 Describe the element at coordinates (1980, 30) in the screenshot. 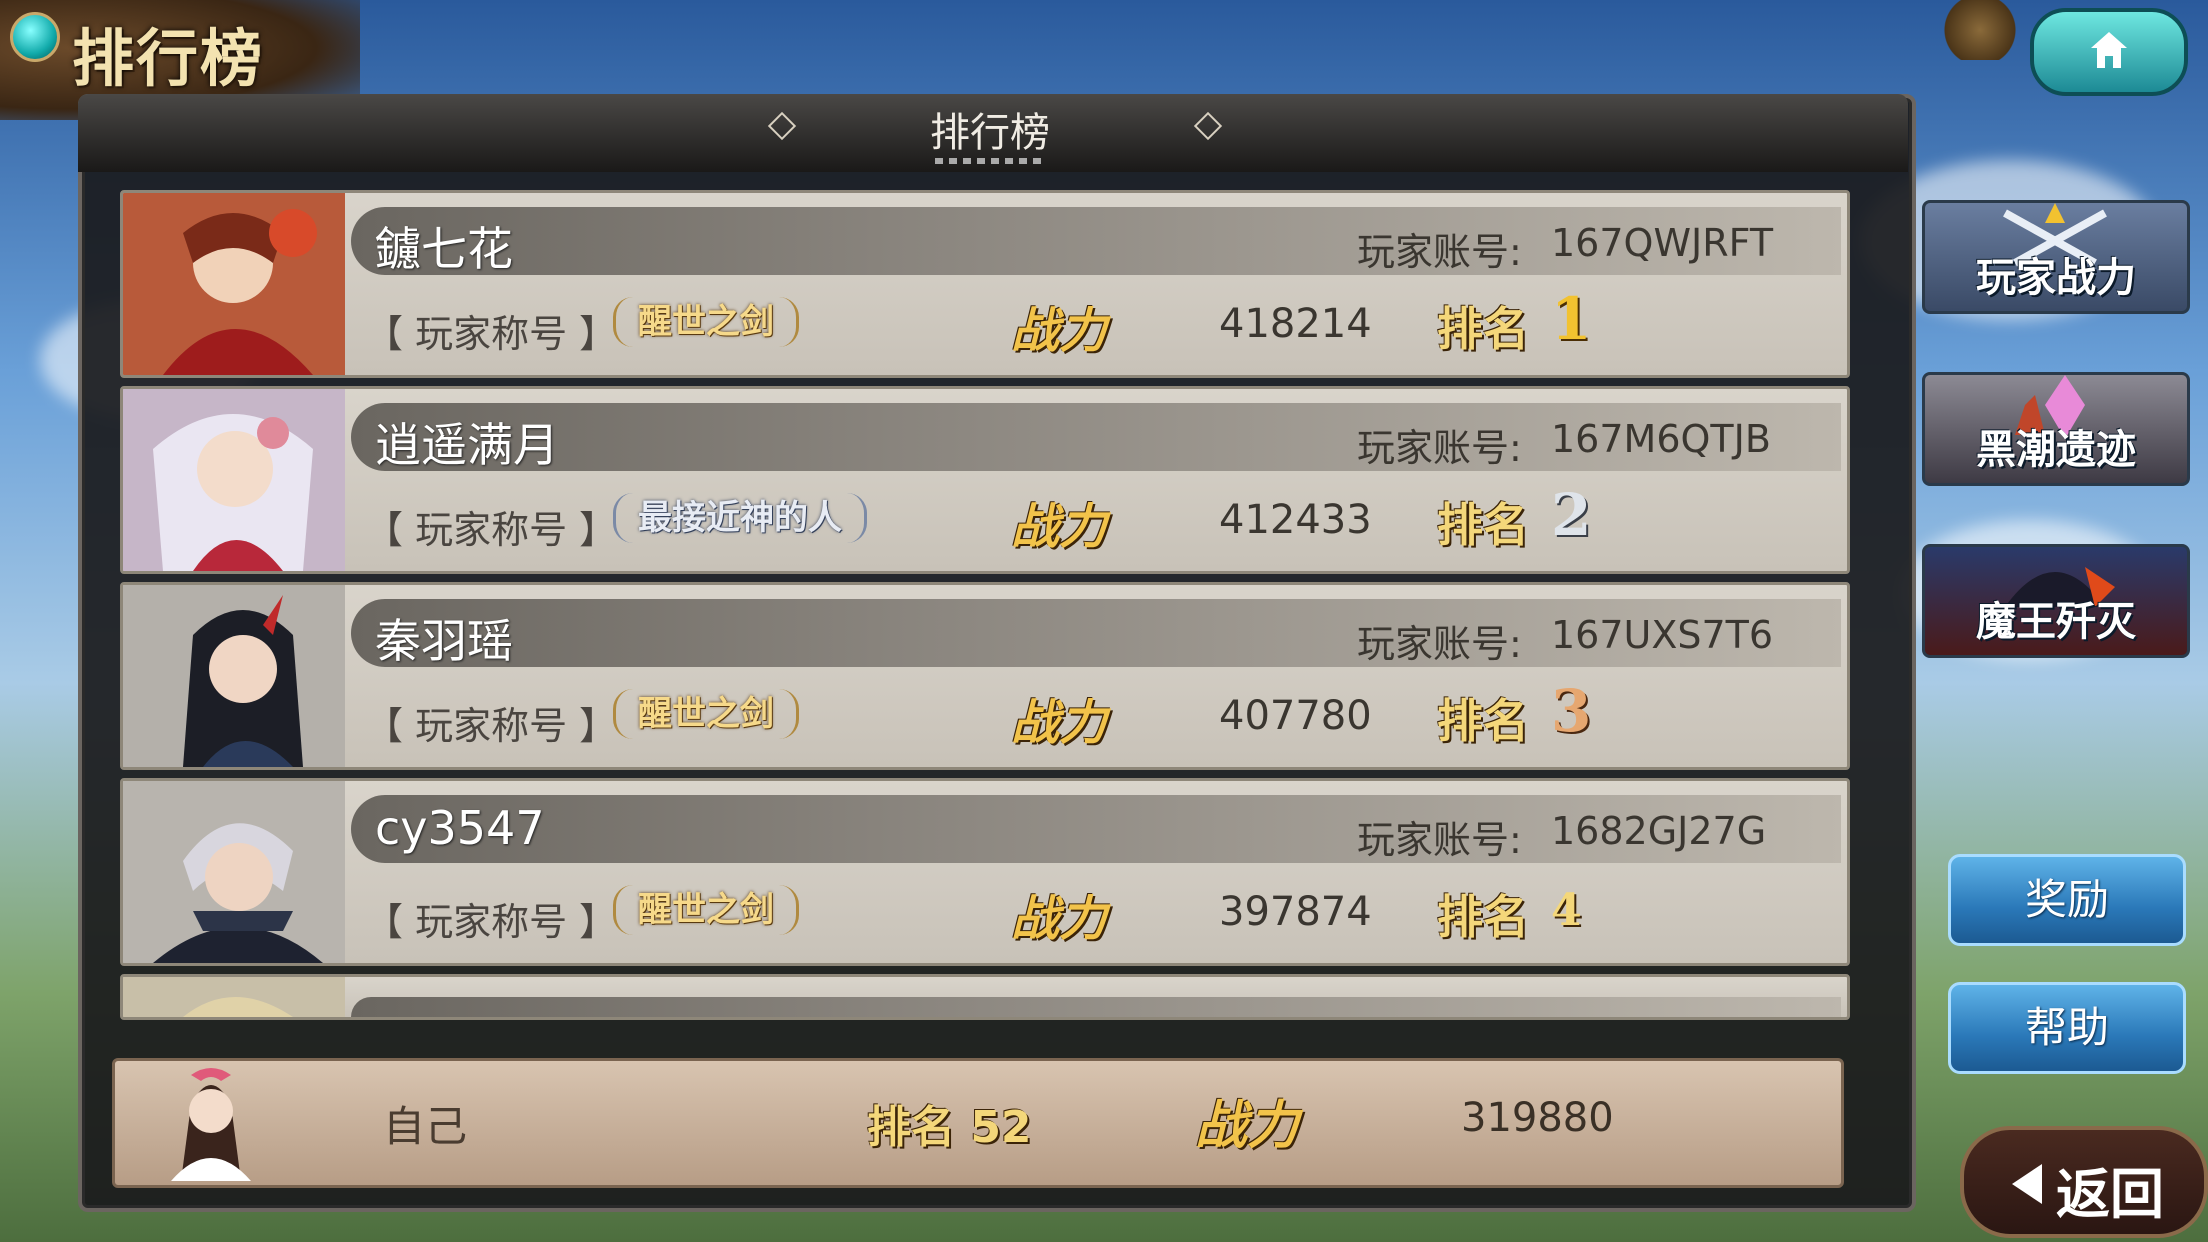

I see `gear-ornament-icon` at that location.